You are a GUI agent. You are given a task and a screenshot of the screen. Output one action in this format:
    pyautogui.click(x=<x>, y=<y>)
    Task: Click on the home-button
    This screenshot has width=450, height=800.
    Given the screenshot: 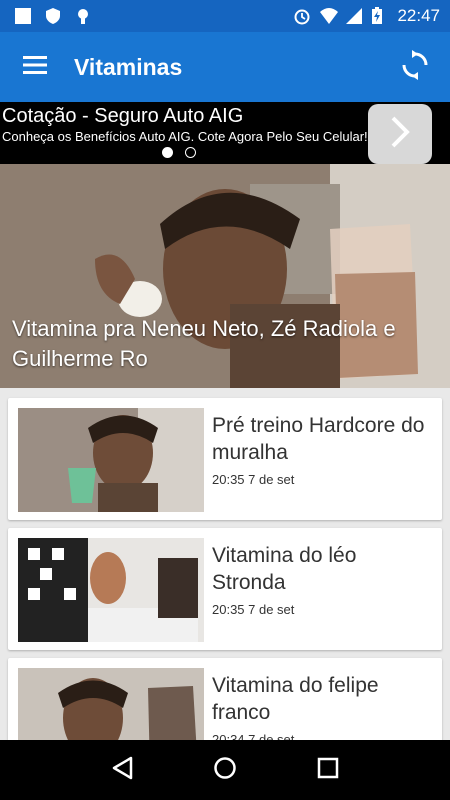 What is the action you would take?
    pyautogui.click(x=225, y=770)
    